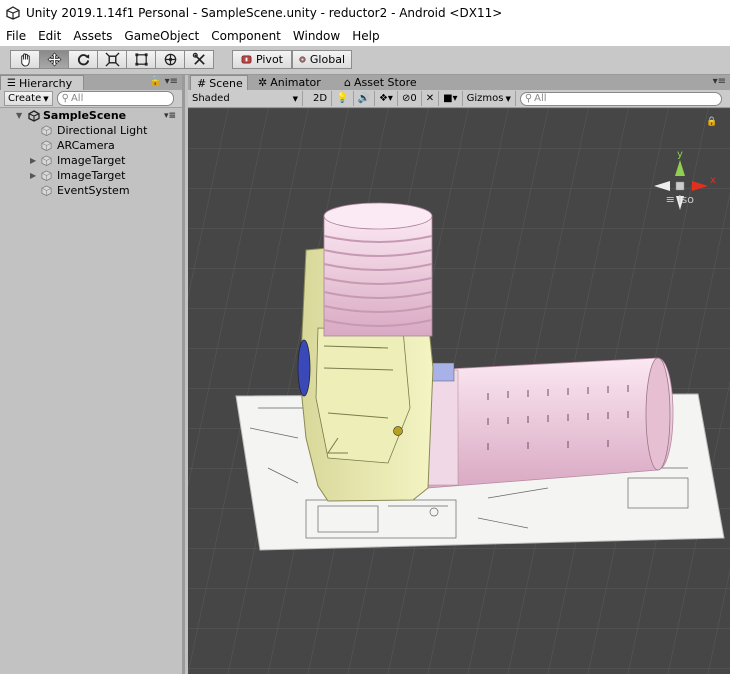  Describe the element at coordinates (620, 98) in the screenshot. I see `scene-search-input: ⚲ All` at that location.